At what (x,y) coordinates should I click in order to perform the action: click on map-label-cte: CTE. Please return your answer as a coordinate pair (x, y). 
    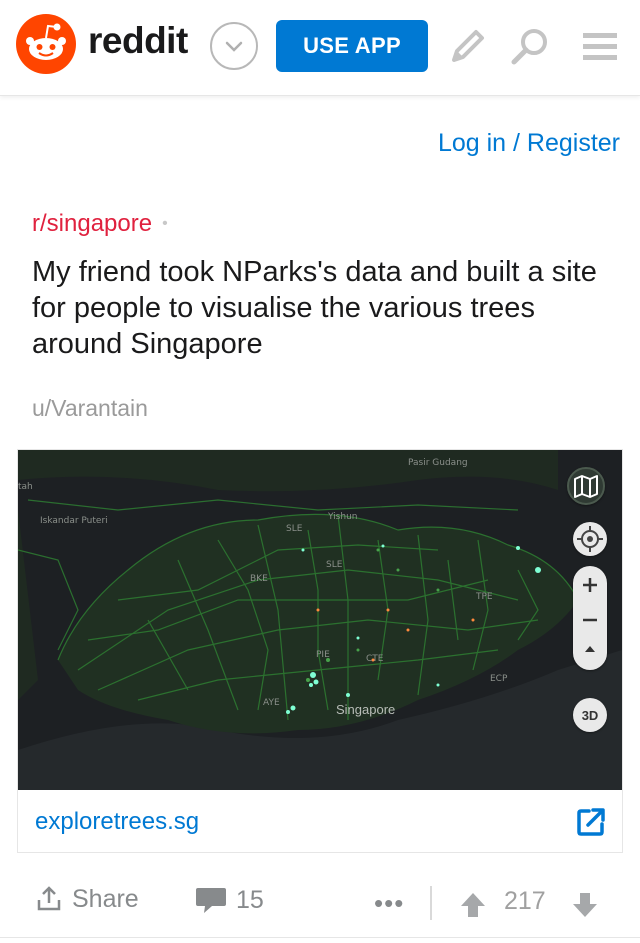
    Looking at the image, I should click on (375, 659).